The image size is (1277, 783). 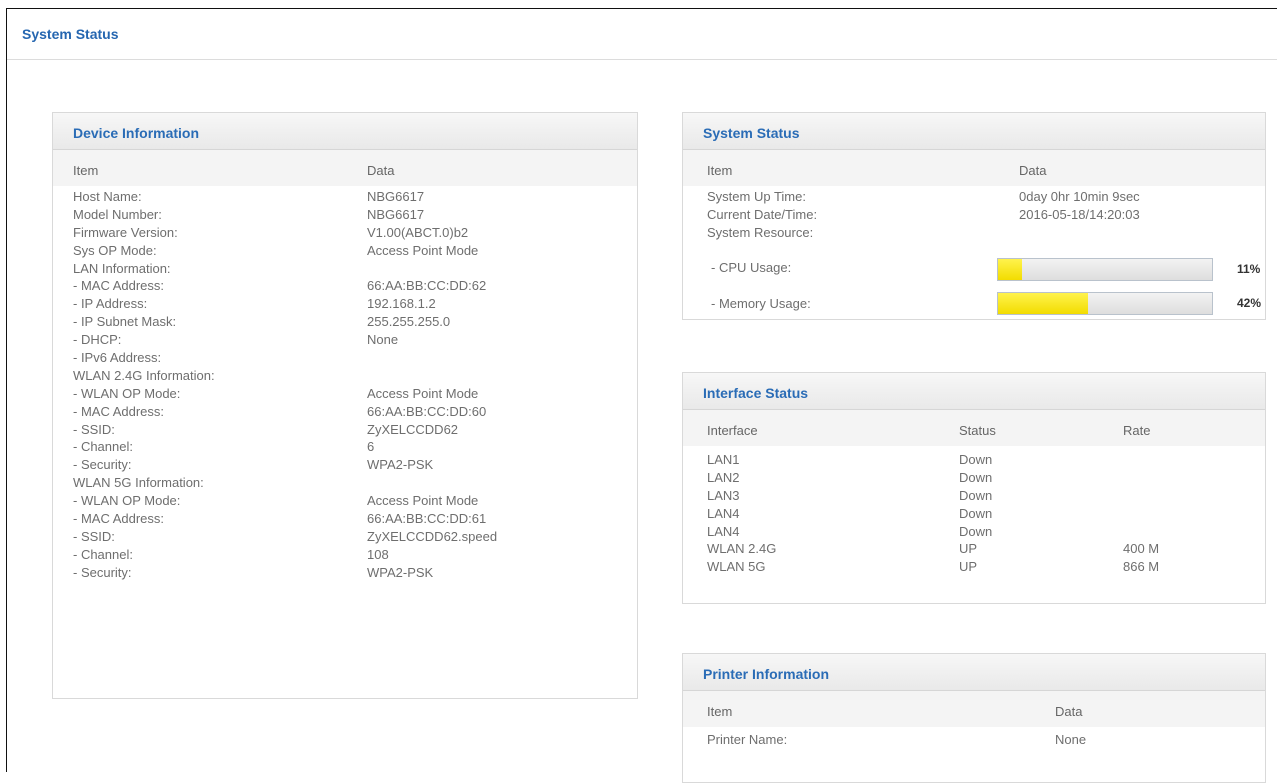 What do you see at coordinates (756, 393) in the screenshot?
I see `interface-status-title: Interface Status` at bounding box center [756, 393].